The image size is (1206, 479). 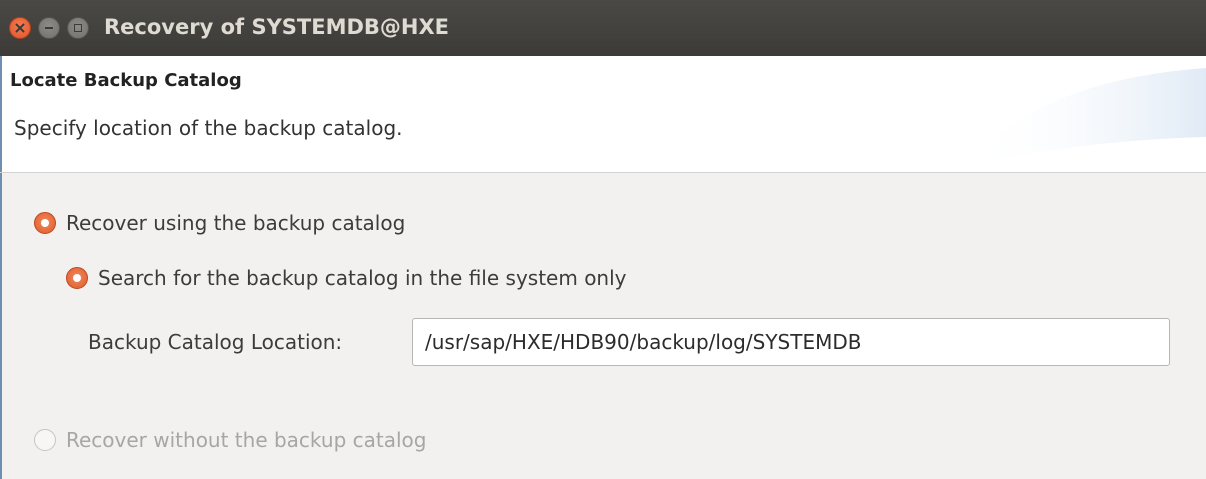 I want to click on recover-with-catalog-option: Recover using the backup catalog, so click(x=219, y=223).